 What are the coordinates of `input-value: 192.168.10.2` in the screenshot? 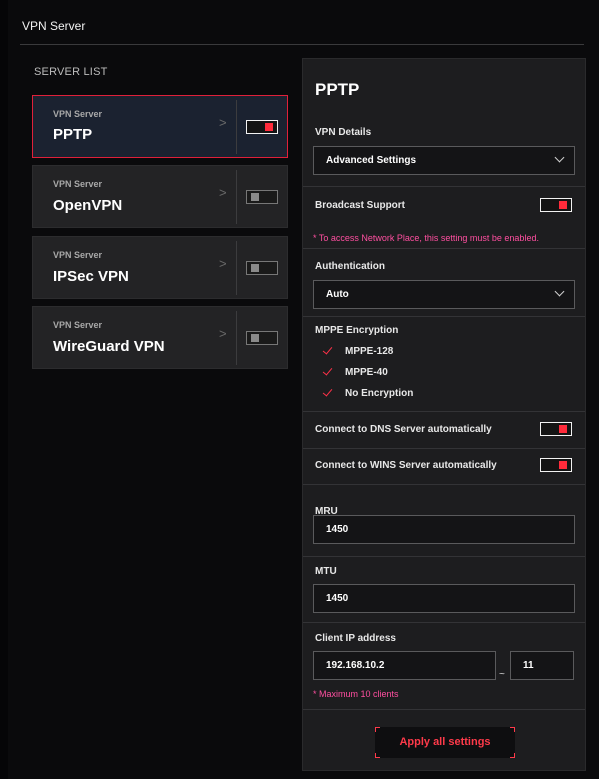 It's located at (355, 665).